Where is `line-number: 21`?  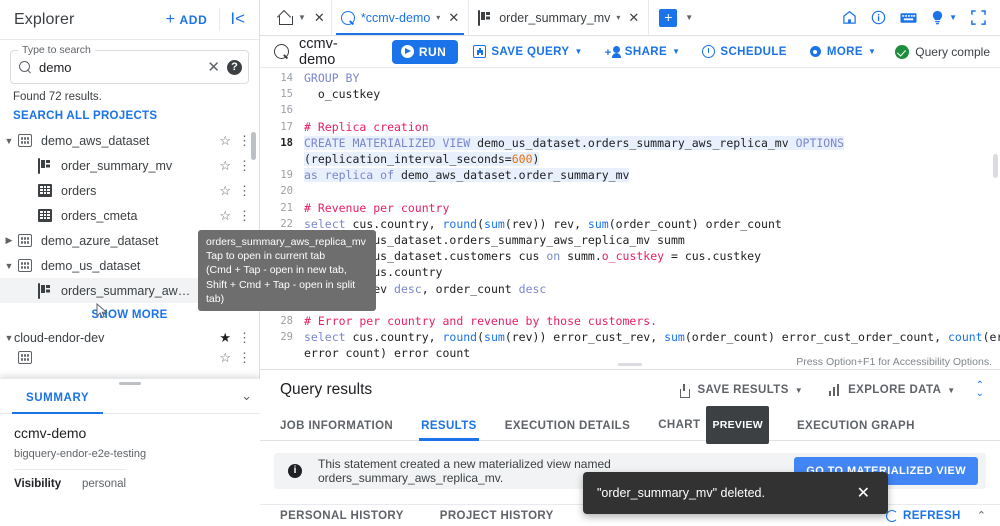
line-number: 21 is located at coordinates (286, 207).